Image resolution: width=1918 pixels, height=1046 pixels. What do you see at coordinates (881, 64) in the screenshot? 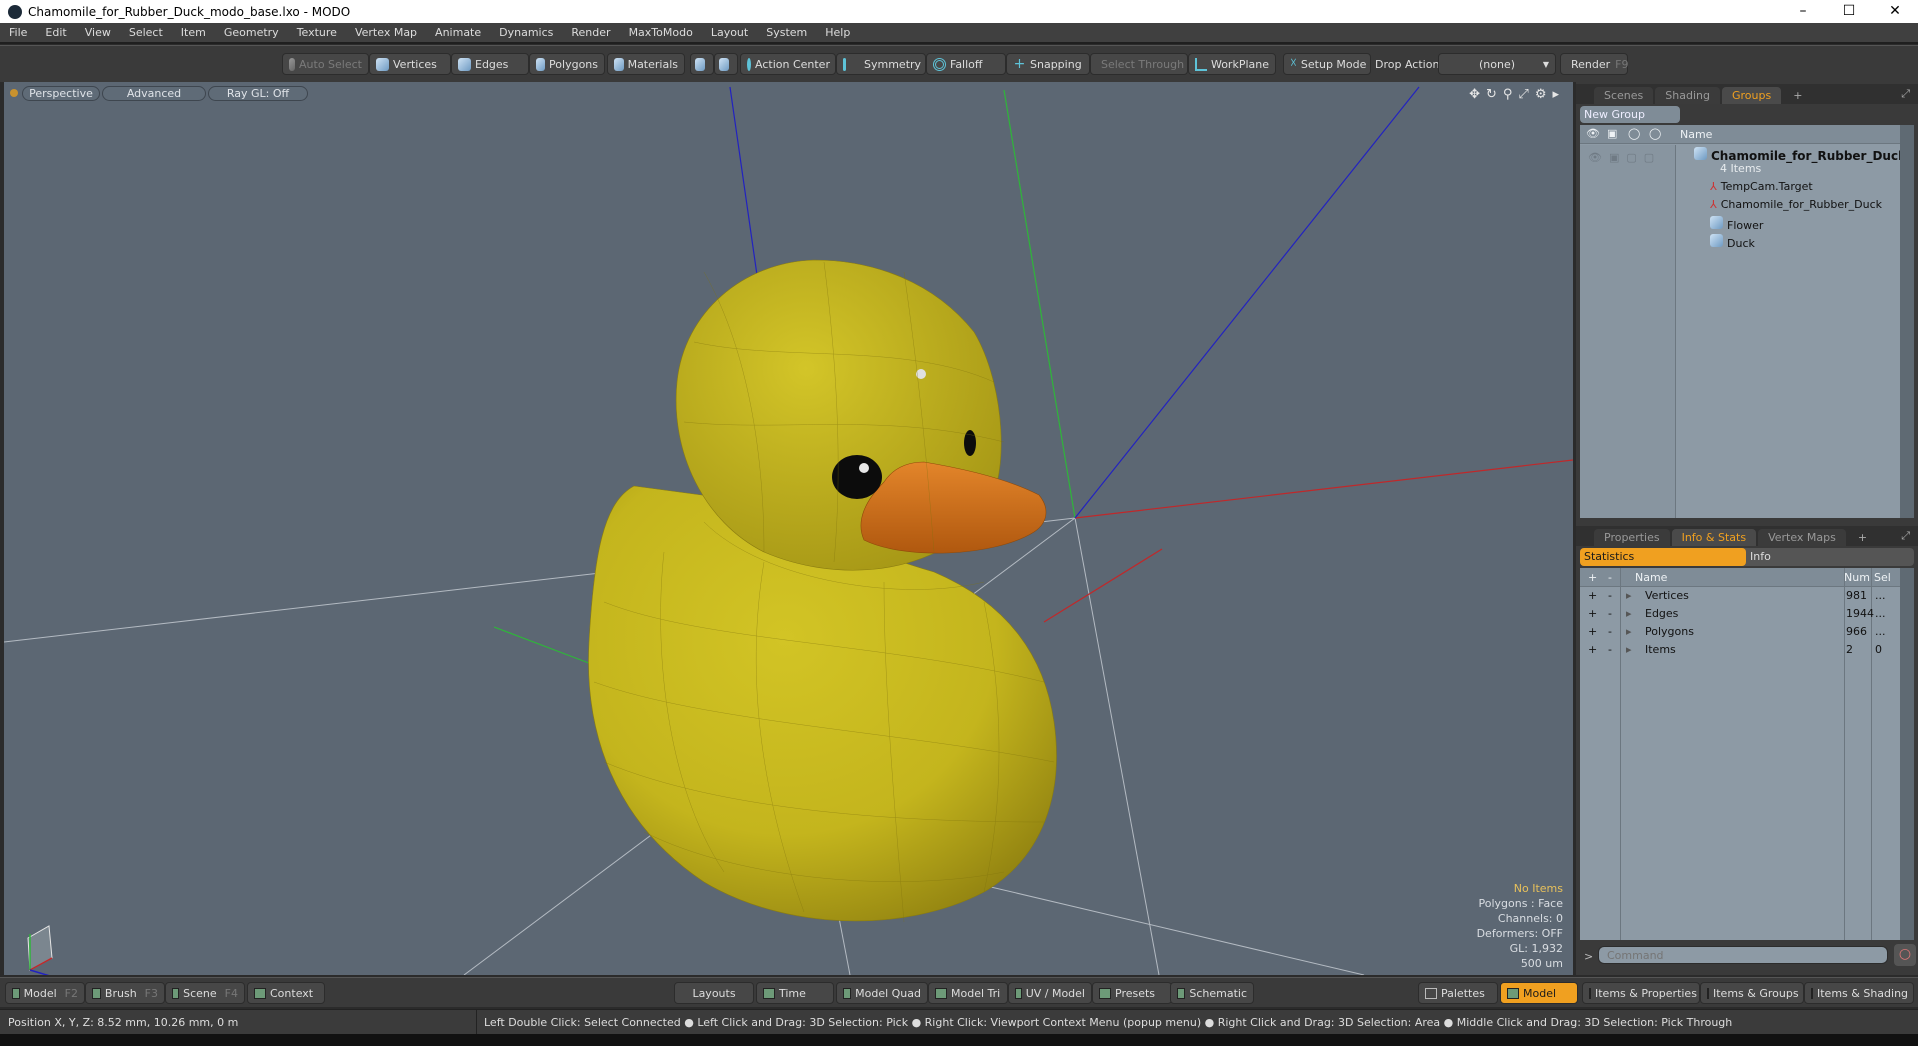
I see `symmetry-button: Symmetry` at bounding box center [881, 64].